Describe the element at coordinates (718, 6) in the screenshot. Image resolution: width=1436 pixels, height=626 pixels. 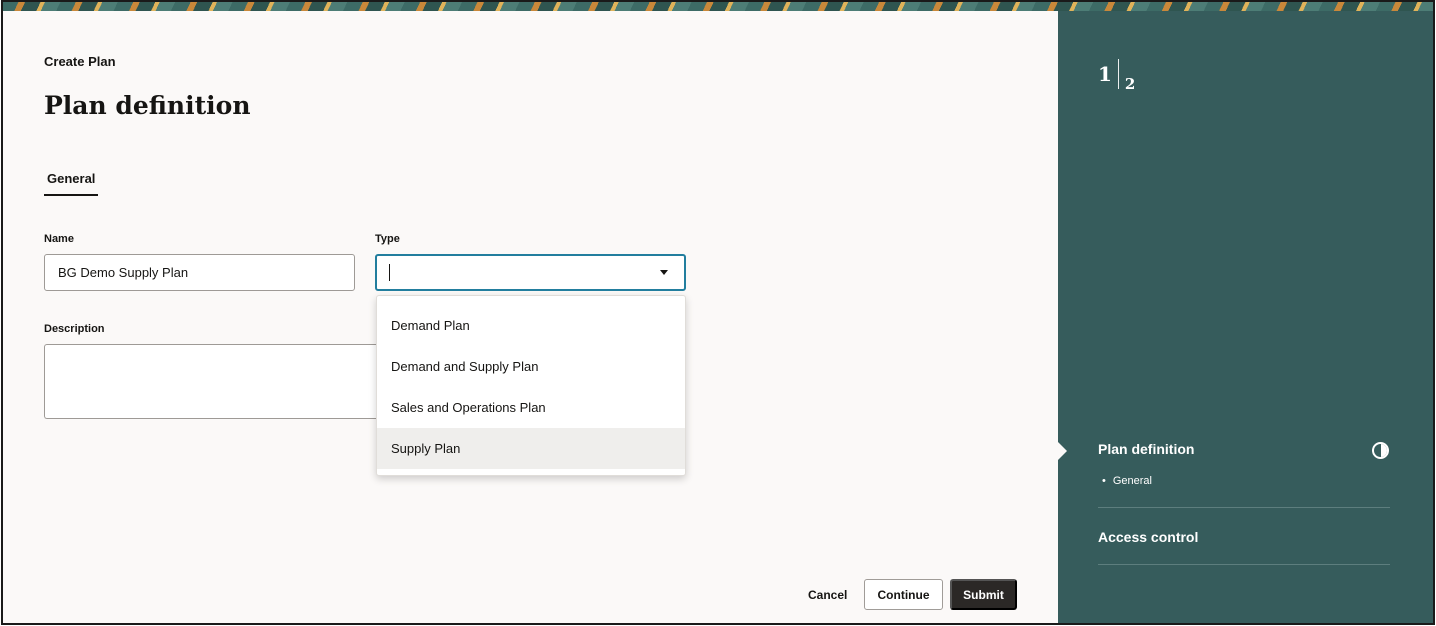
I see `decorative-banner` at that location.